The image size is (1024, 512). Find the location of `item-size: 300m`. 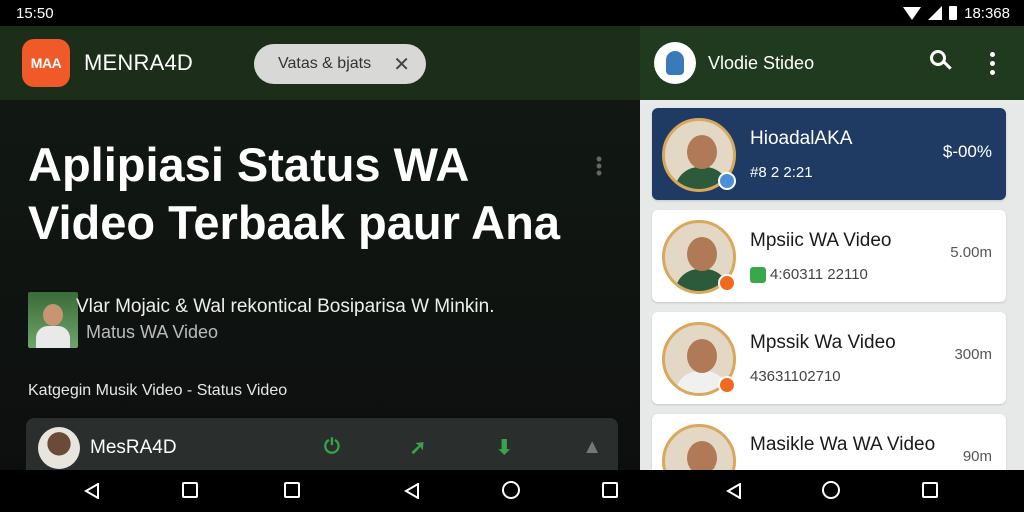

item-size: 300m is located at coordinates (973, 354).